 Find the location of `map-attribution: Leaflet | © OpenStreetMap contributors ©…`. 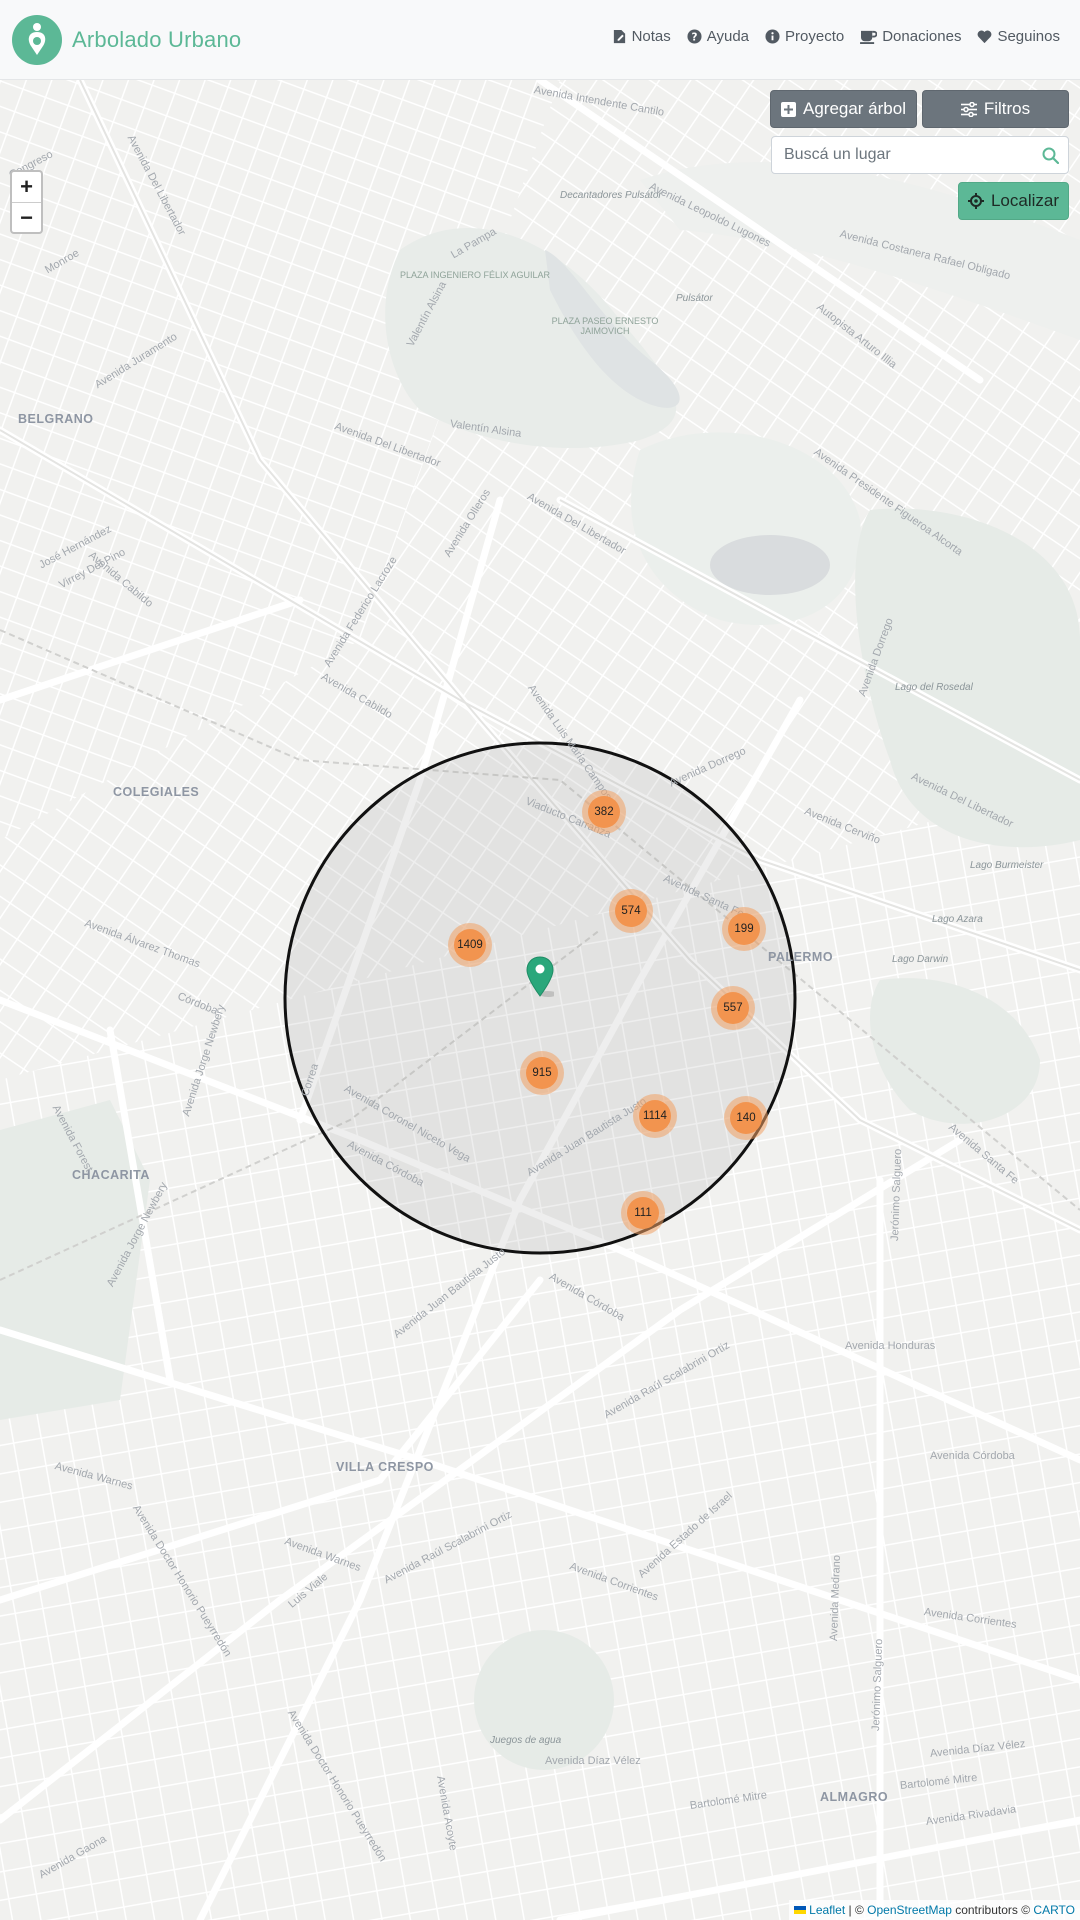

map-attribution: Leaflet | © OpenStreetMap contributors ©… is located at coordinates (934, 1910).